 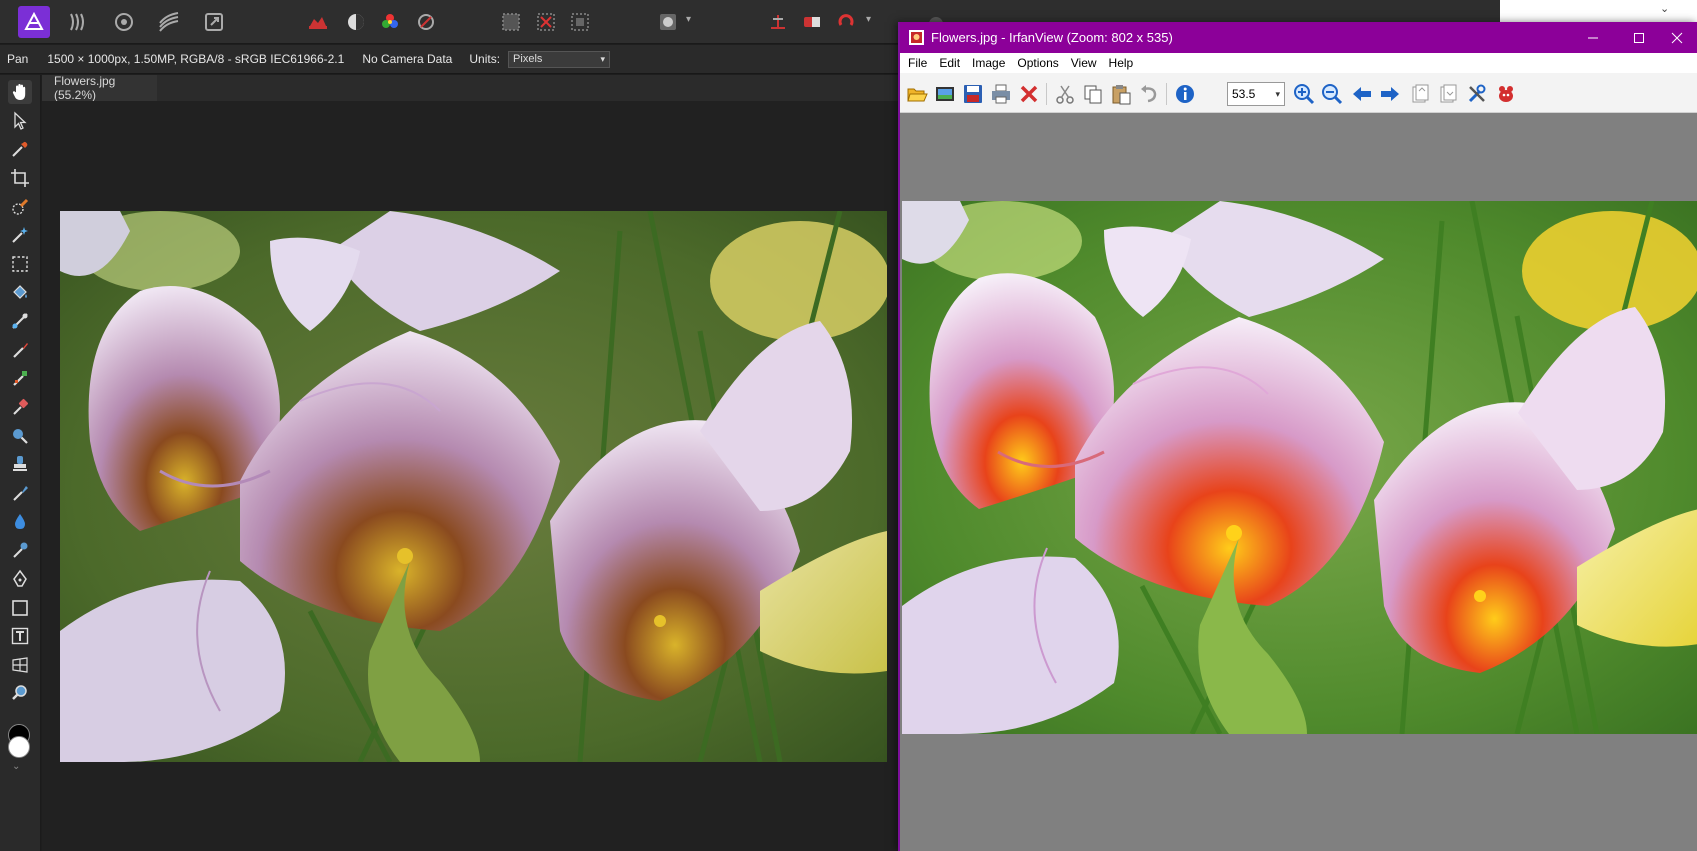 I want to click on swap-colors-icon: ⌄, so click(x=16, y=766).